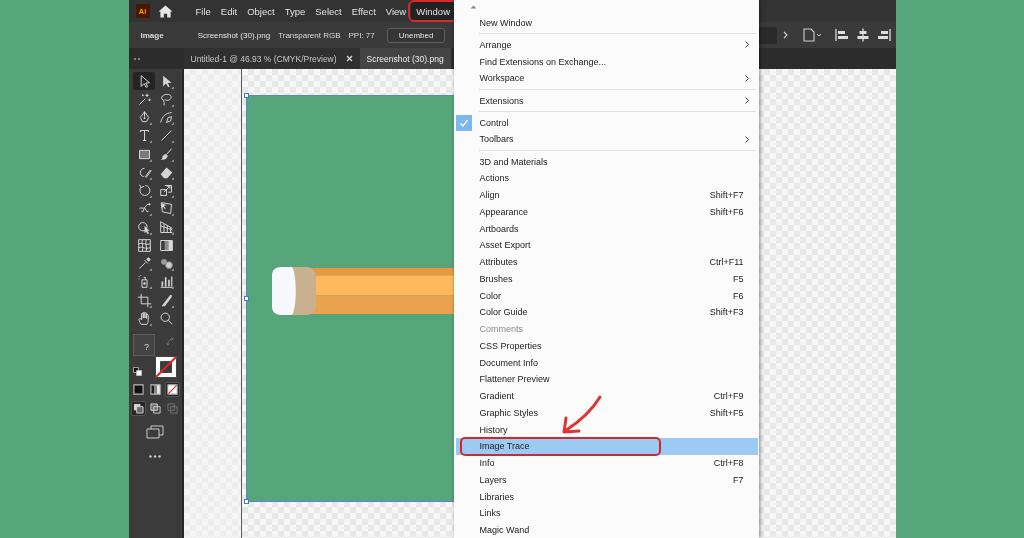 This screenshot has width=1024, height=538. I want to click on home-icon, so click(165, 11).